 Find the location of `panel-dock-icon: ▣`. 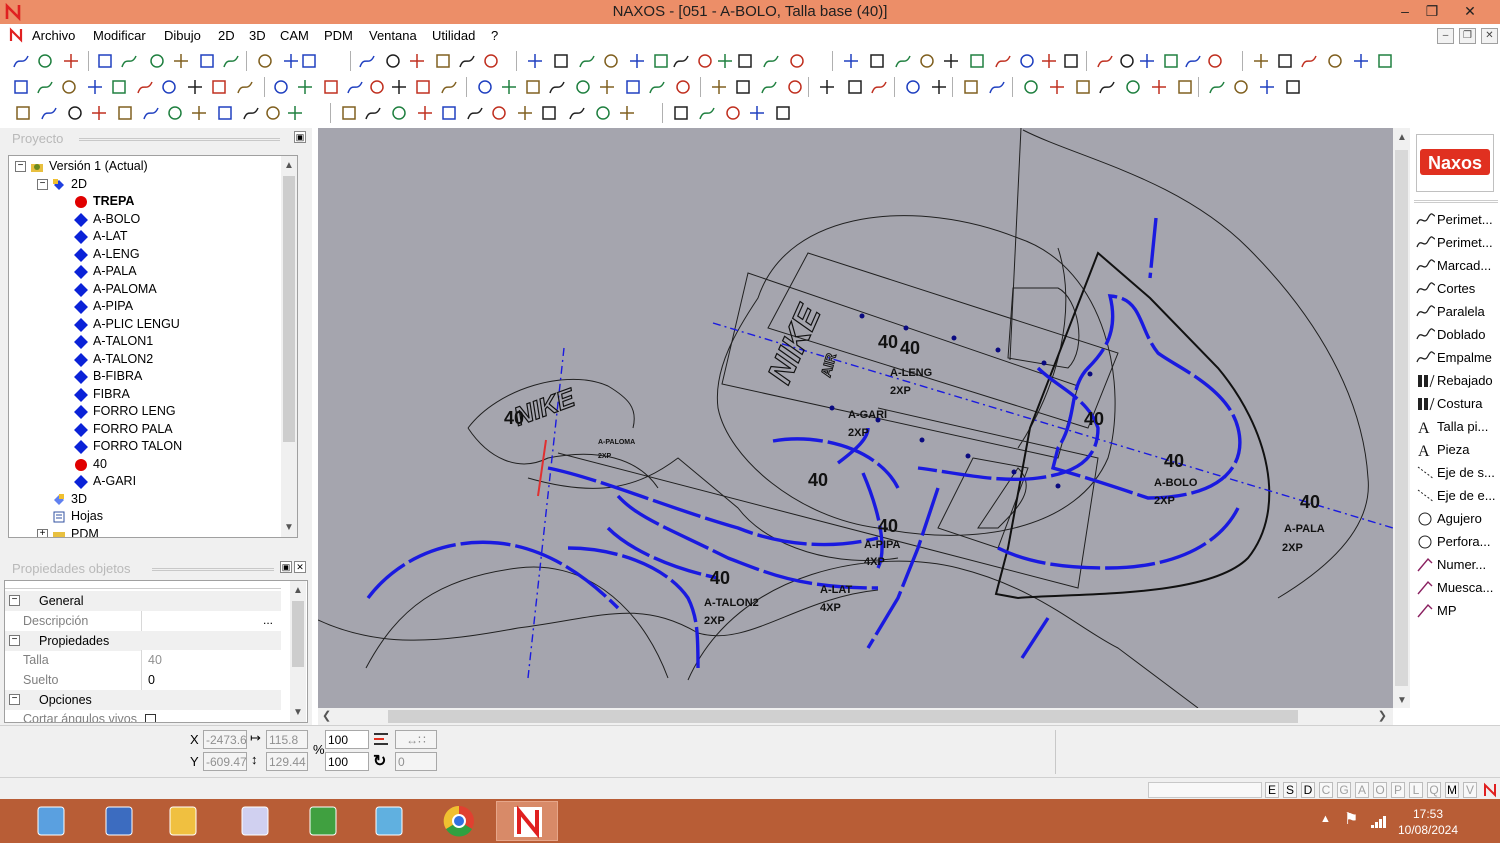

panel-dock-icon: ▣ is located at coordinates (286, 567).